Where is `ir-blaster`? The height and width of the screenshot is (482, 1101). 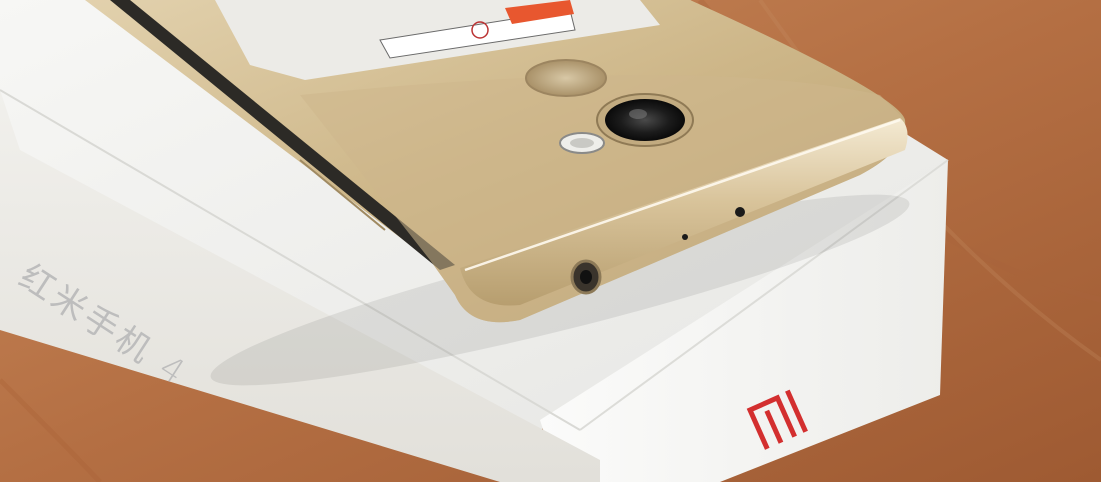
ir-blaster is located at coordinates (740, 212).